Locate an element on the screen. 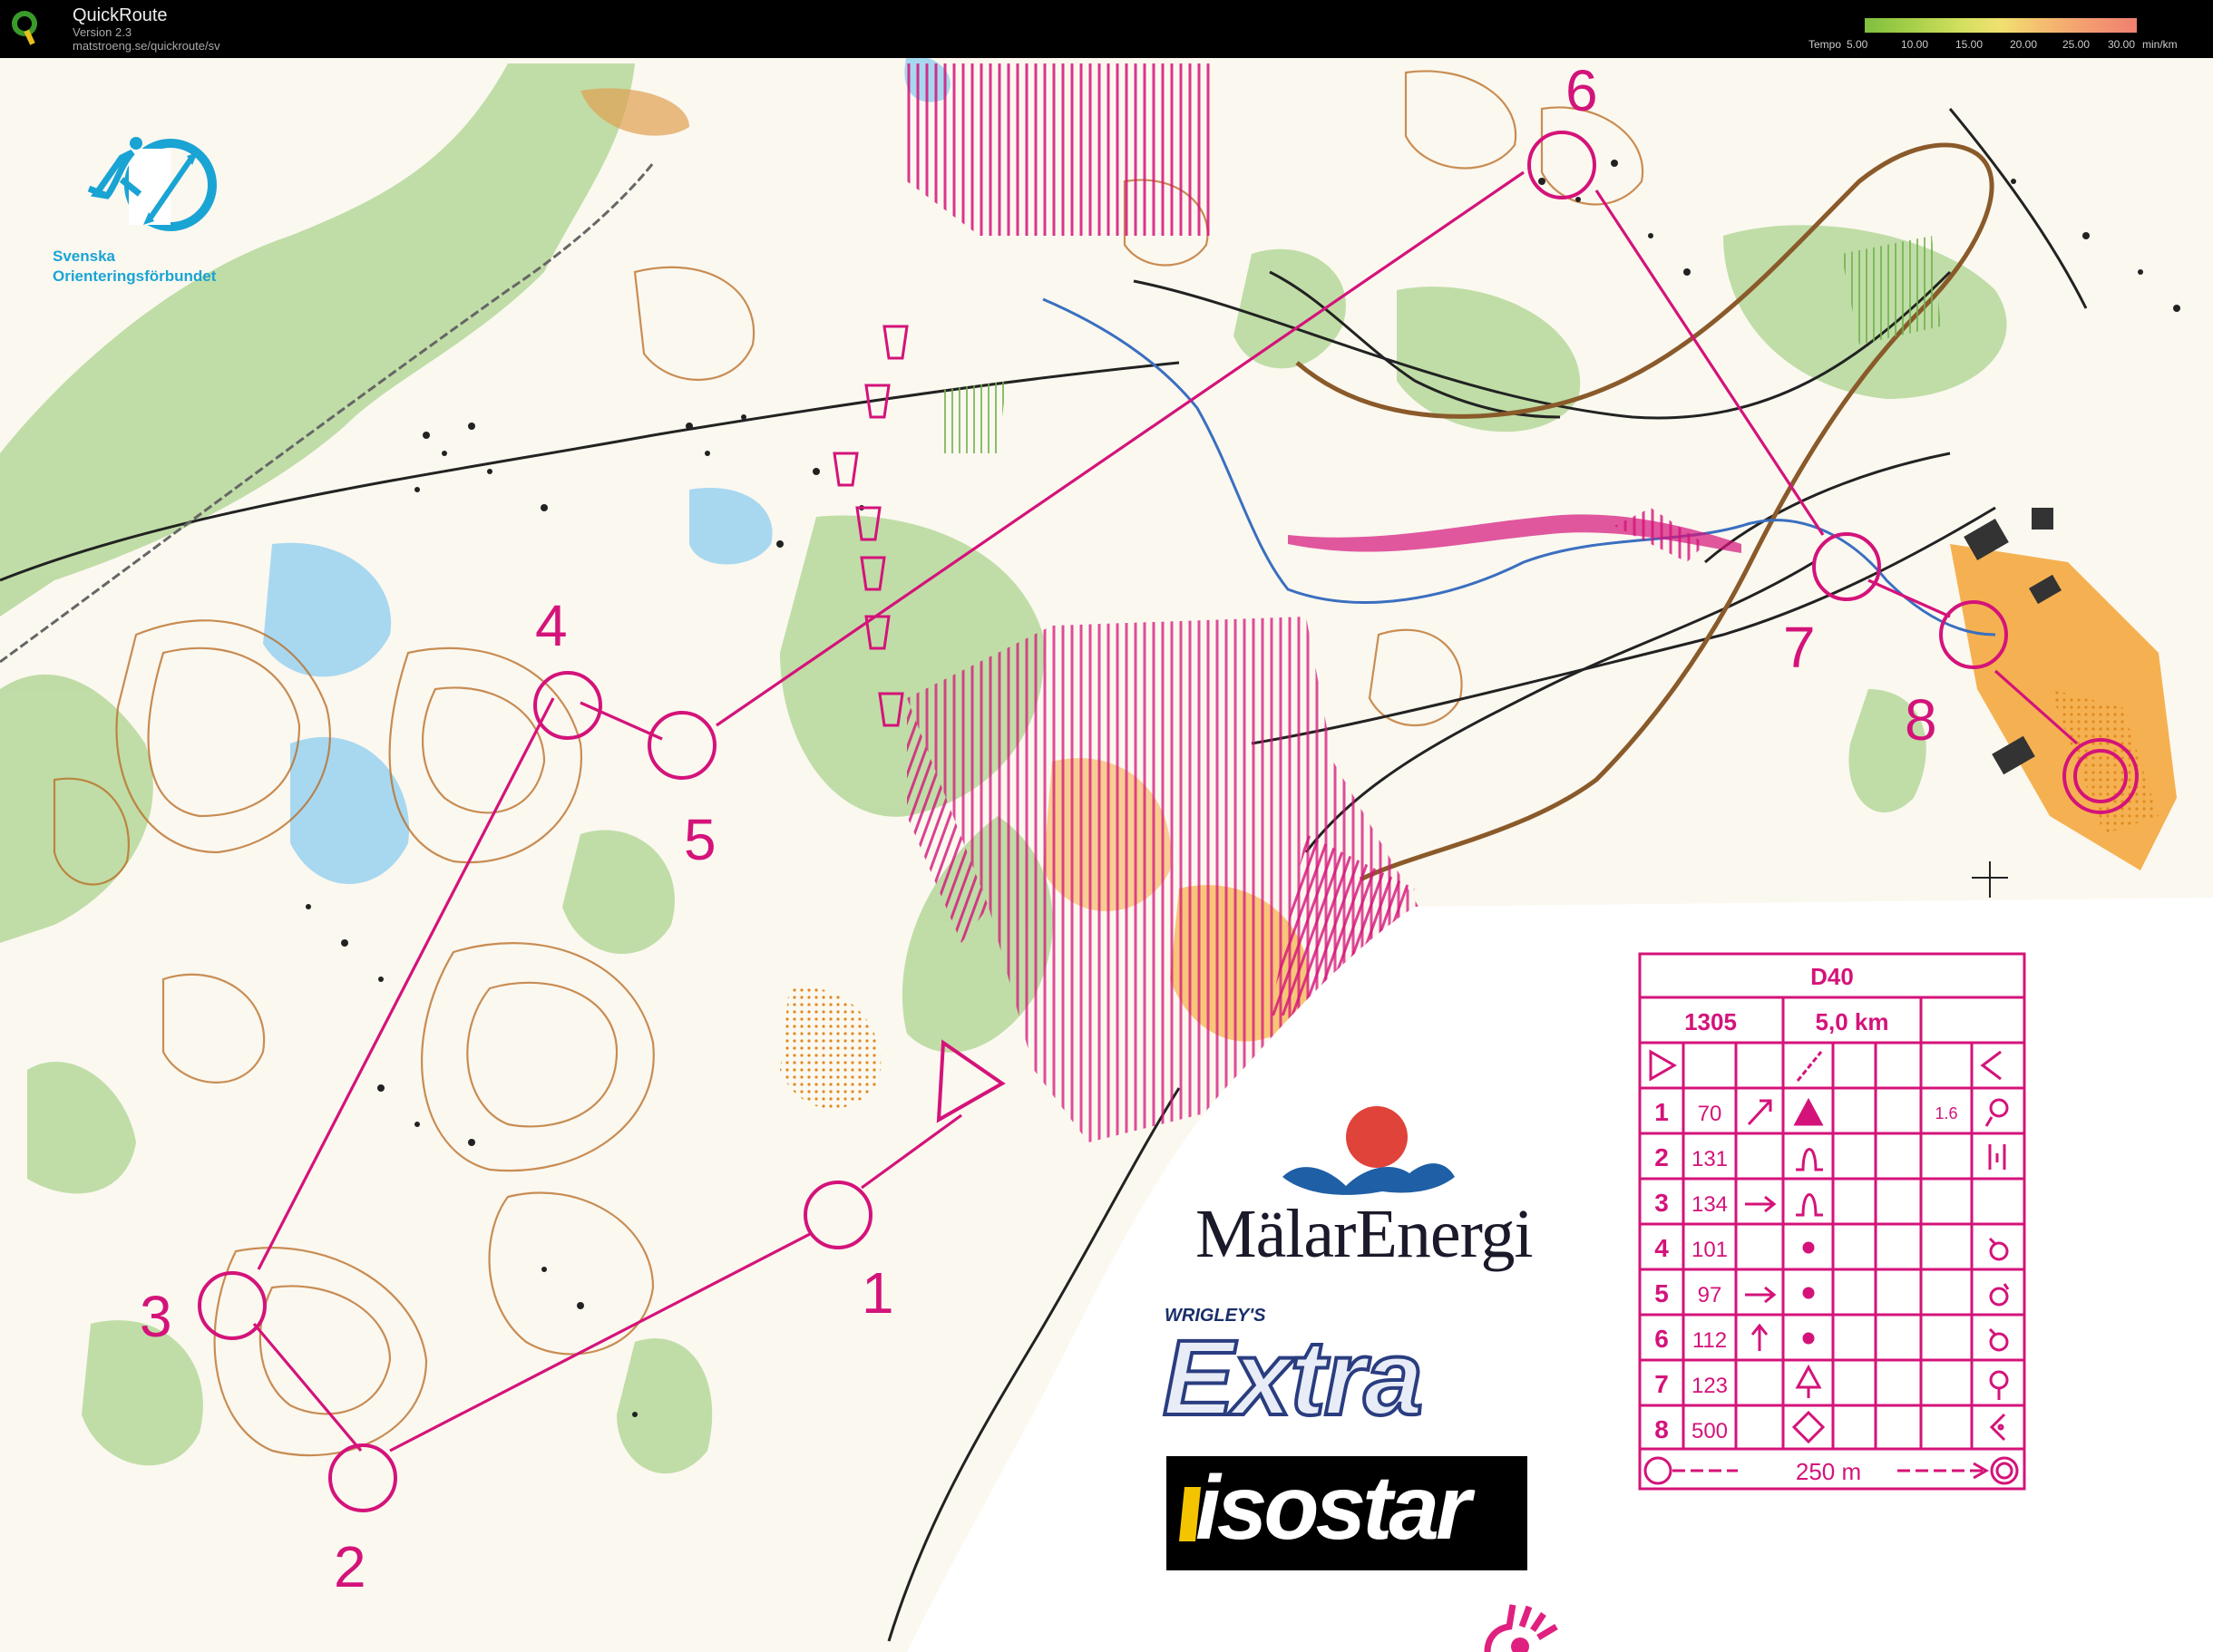 This screenshot has width=2213, height=1652. arrow-up-icon is located at coordinates (1760, 1337).